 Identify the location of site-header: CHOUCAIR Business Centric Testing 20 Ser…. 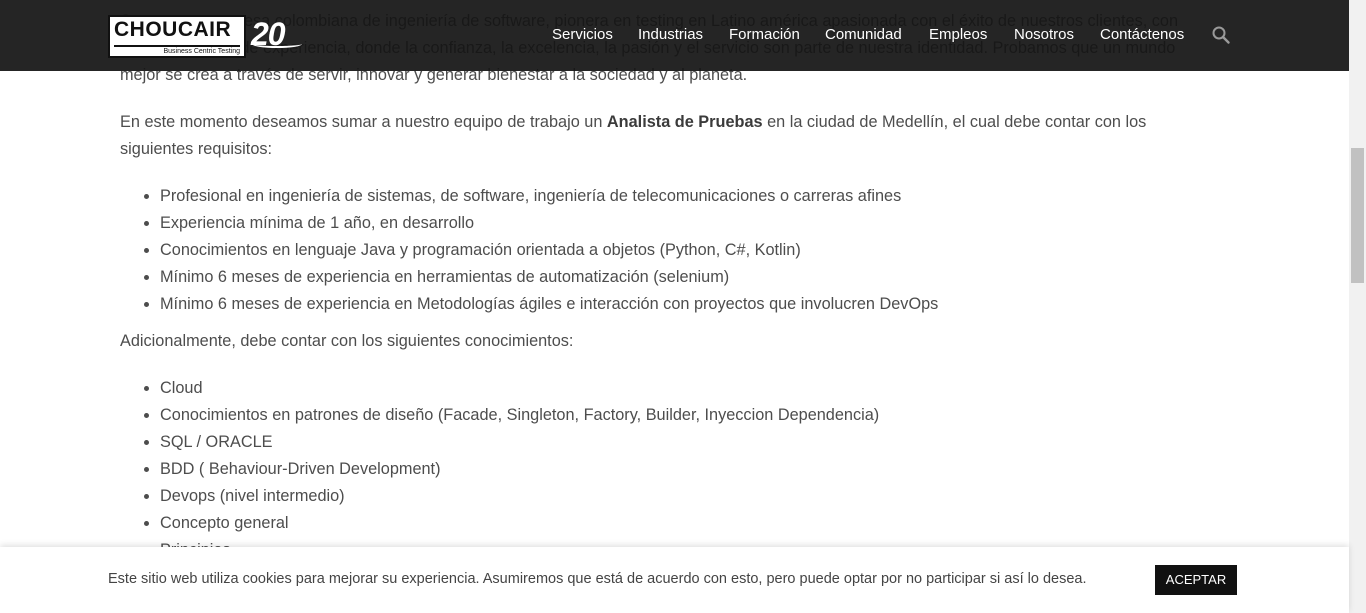
(674, 35).